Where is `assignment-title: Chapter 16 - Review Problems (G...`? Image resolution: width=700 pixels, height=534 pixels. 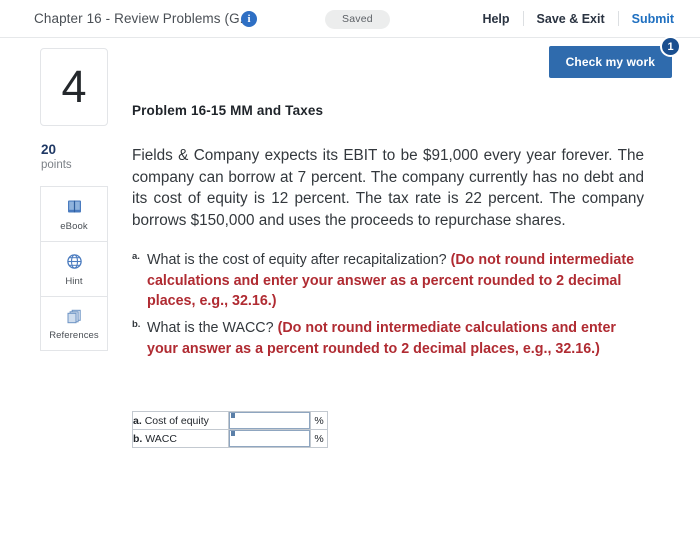
assignment-title: Chapter 16 - Review Problems (G... is located at coordinates (143, 18).